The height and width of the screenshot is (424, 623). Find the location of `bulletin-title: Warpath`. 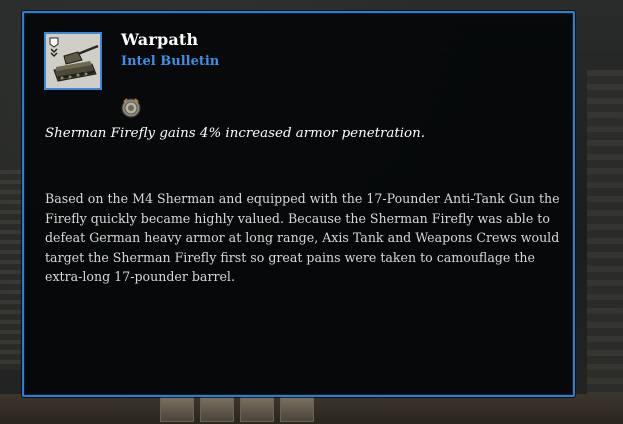

bulletin-title: Warpath is located at coordinates (160, 39).